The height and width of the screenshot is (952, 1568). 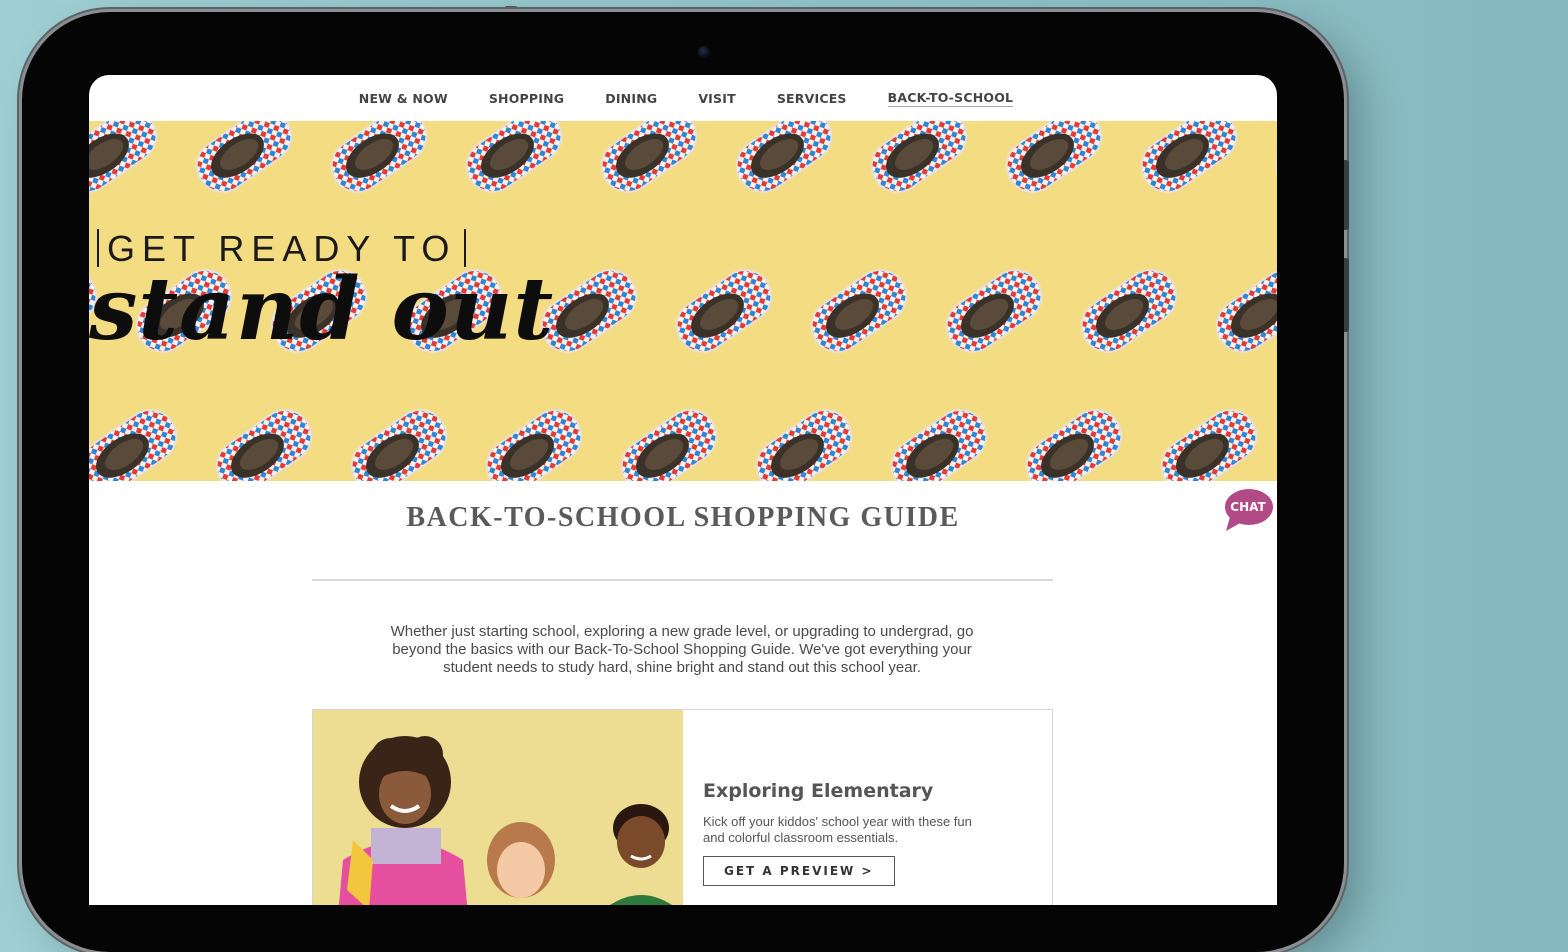 I want to click on hero-heading-line2: stand out, so click(x=322, y=309).